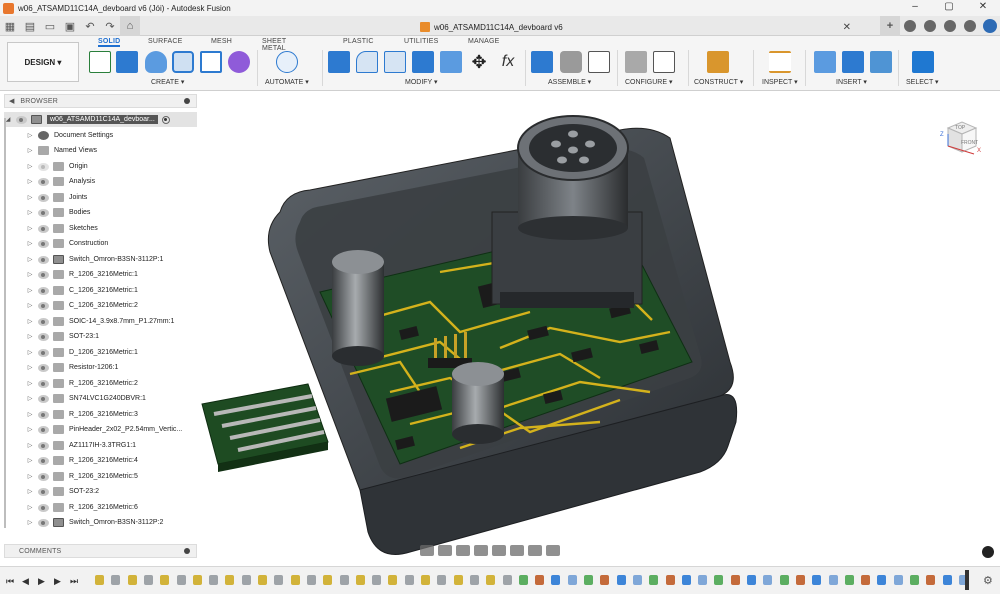 This screenshot has height=594, width=1000. Describe the element at coordinates (100, 551) in the screenshot. I see `comments-panel-header: COMMENTS` at that location.